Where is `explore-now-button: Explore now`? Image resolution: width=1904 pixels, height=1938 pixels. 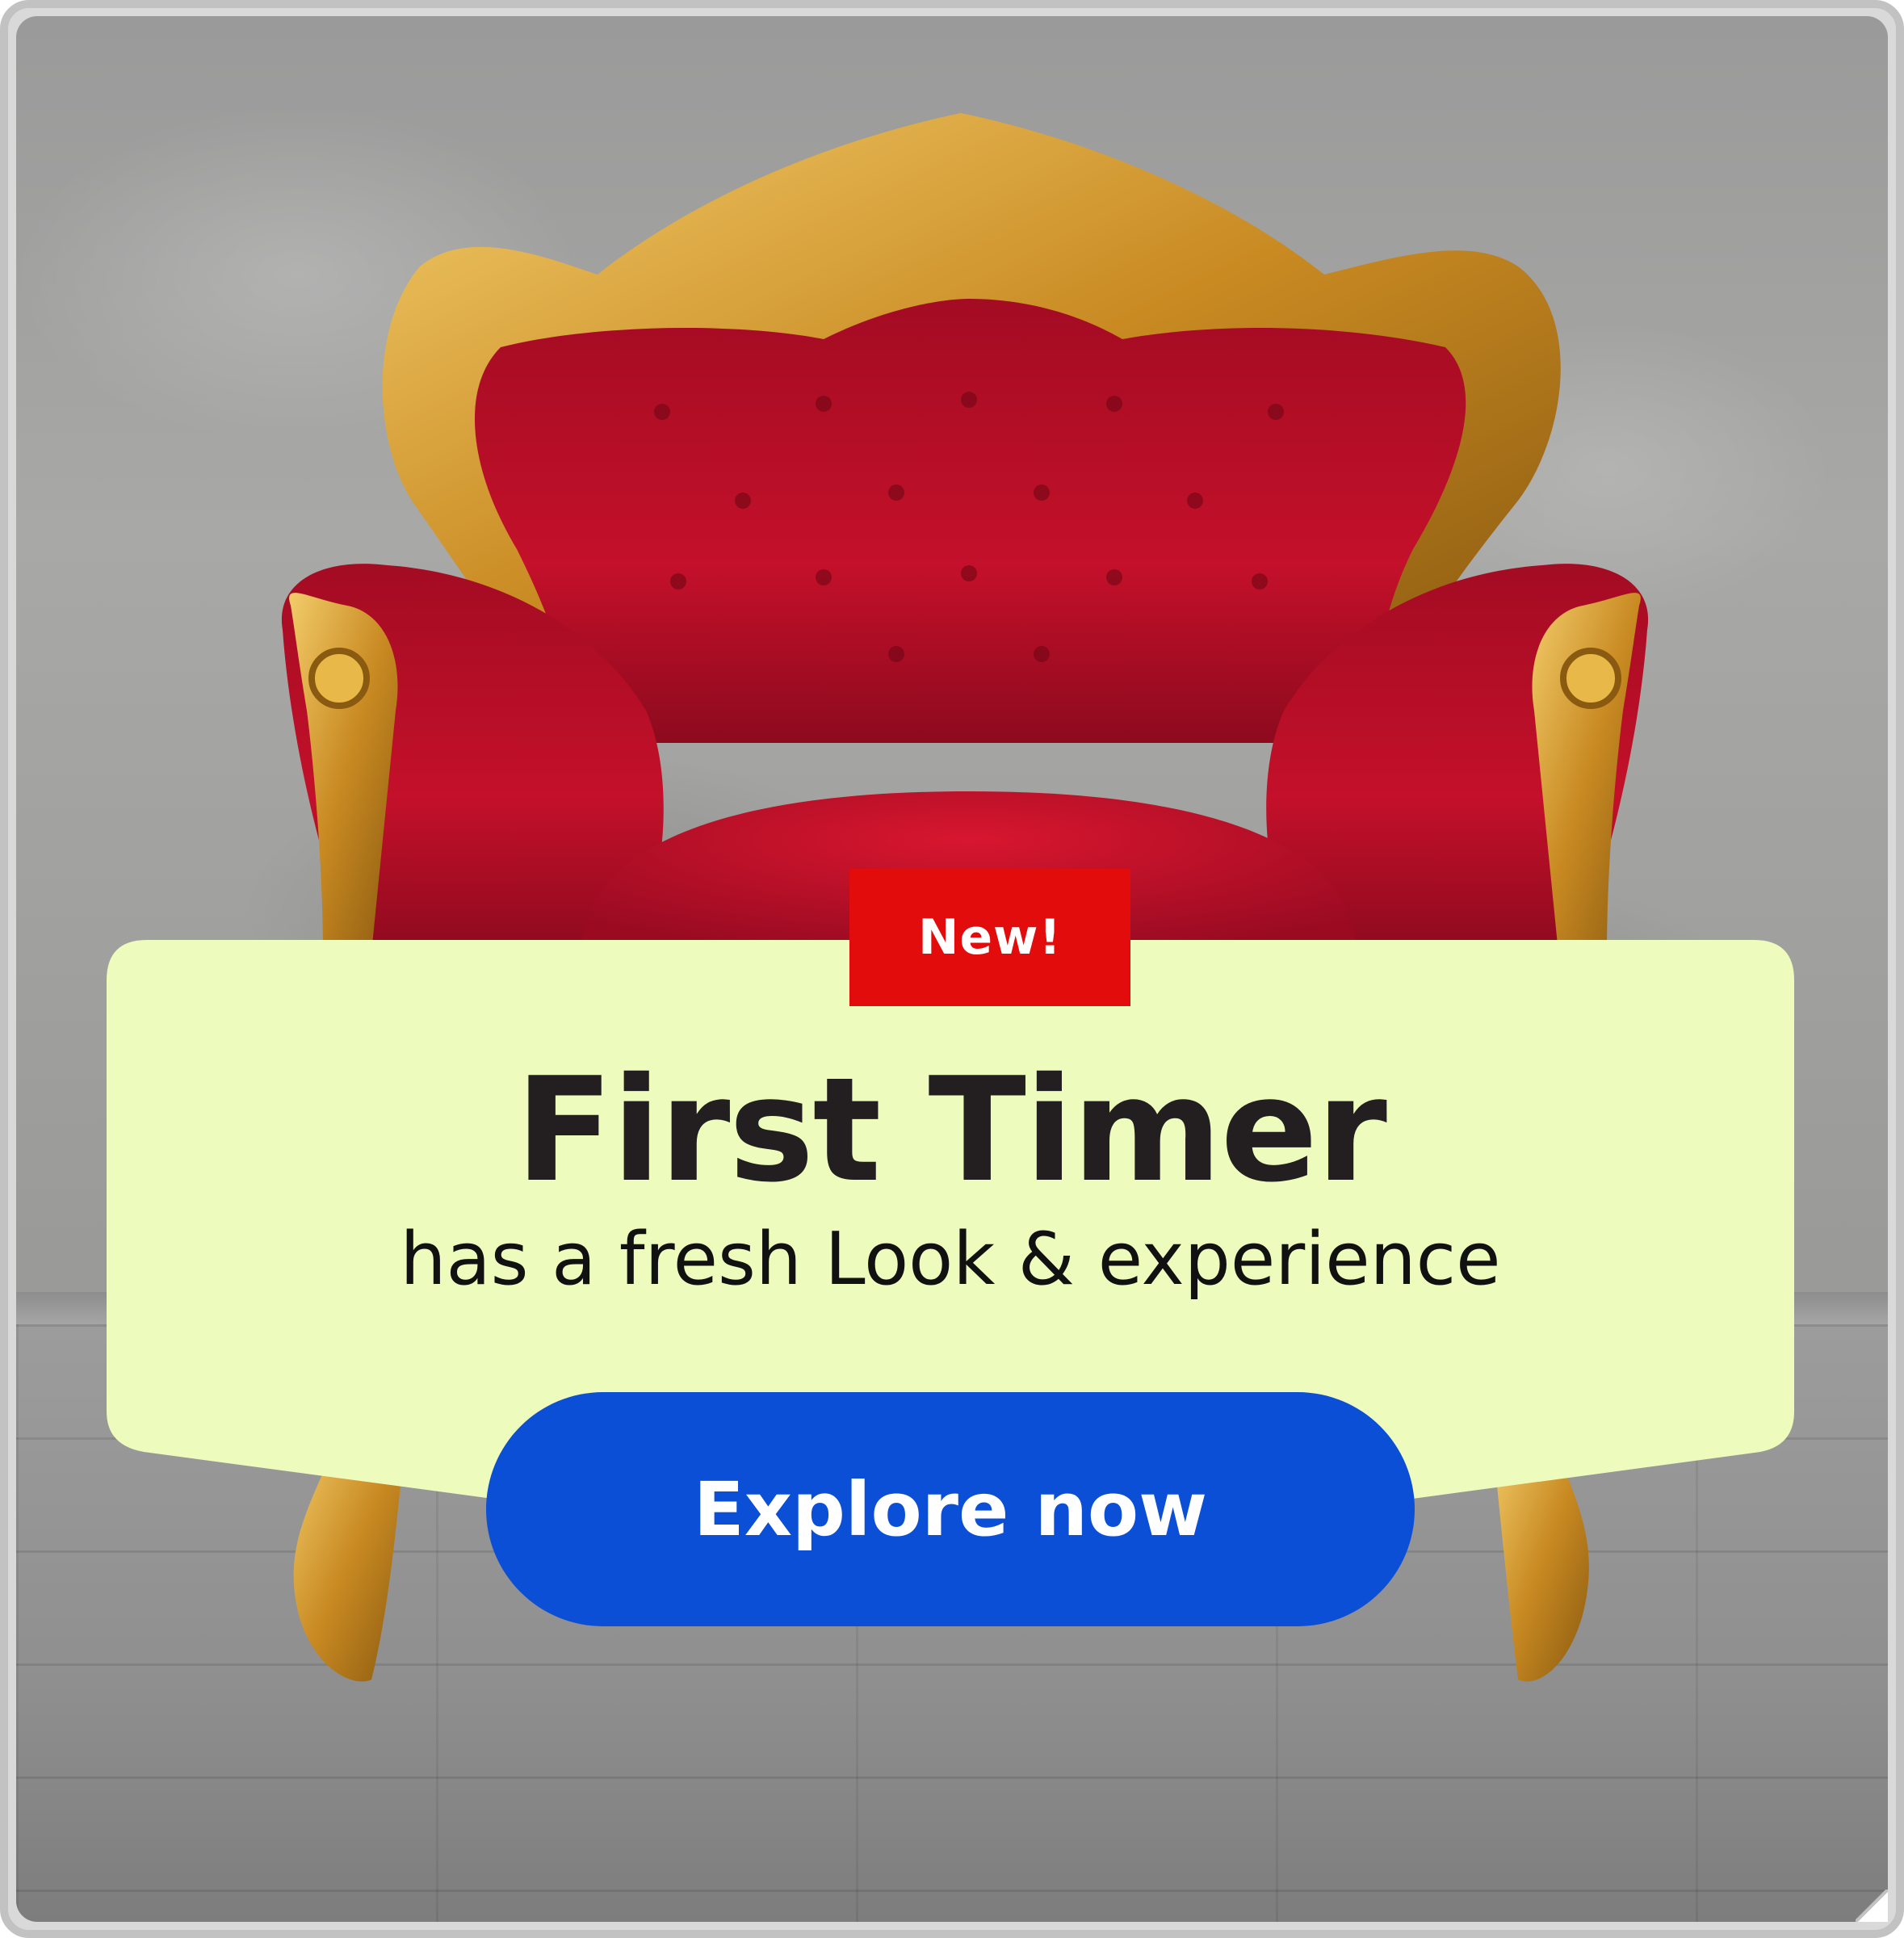 explore-now-button: Explore now is located at coordinates (951, 1509).